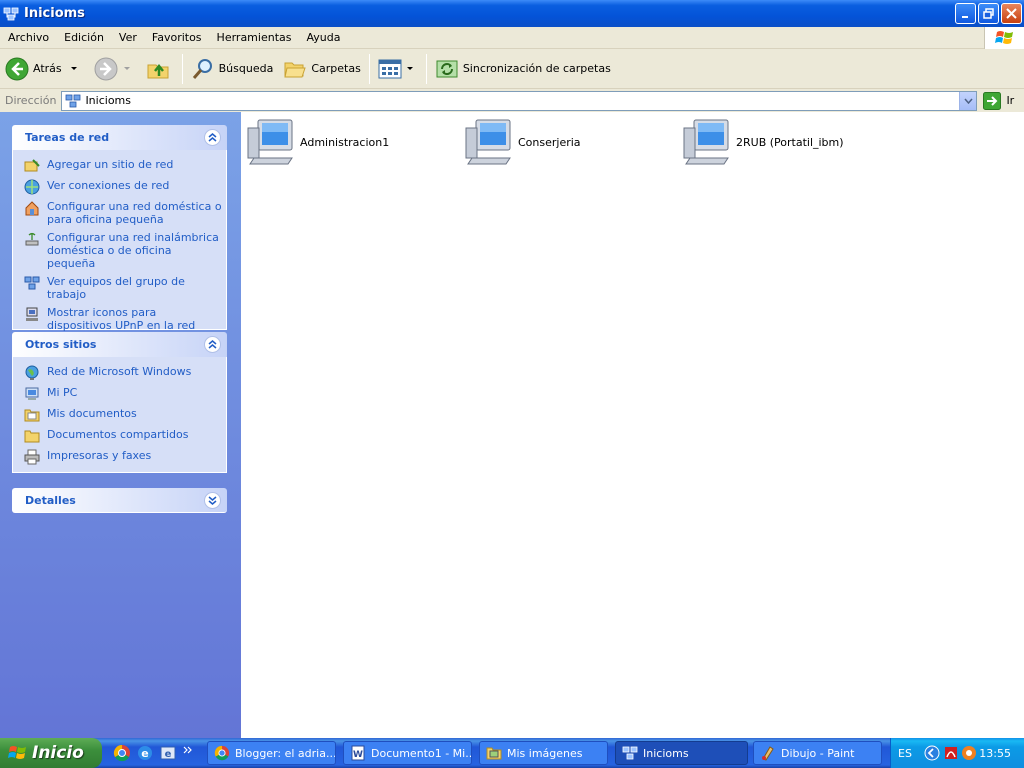  What do you see at coordinates (969, 753) in the screenshot?
I see `antivirus-tray-icon` at bounding box center [969, 753].